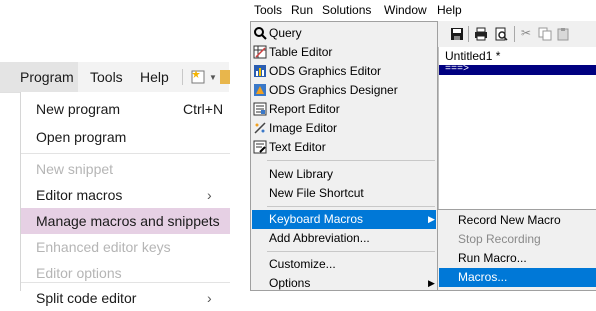  Describe the element at coordinates (260, 109) in the screenshot. I see `report-editor-icon` at that location.